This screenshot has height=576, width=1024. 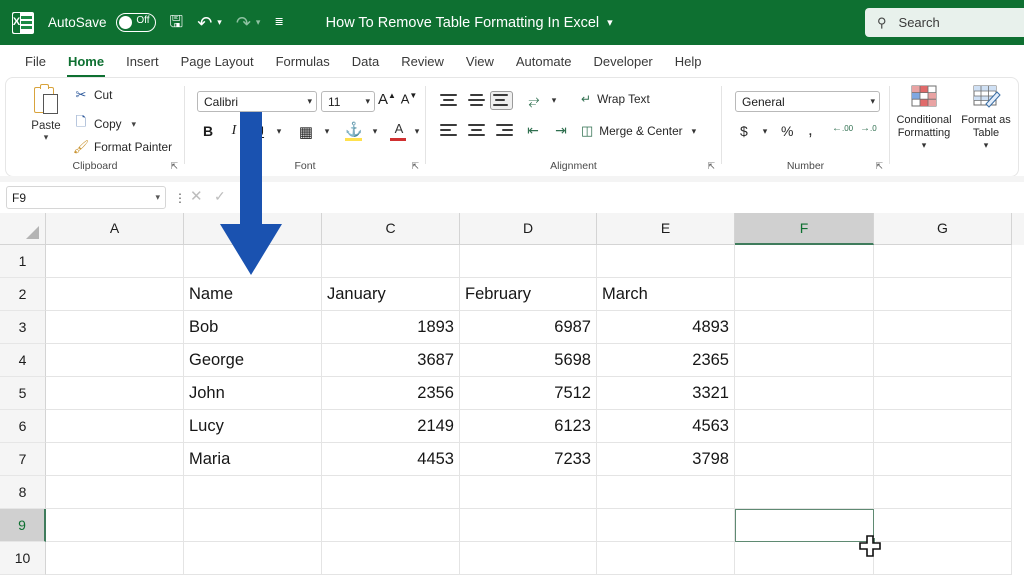 I want to click on tab-automate: Automate, so click(x=544, y=61).